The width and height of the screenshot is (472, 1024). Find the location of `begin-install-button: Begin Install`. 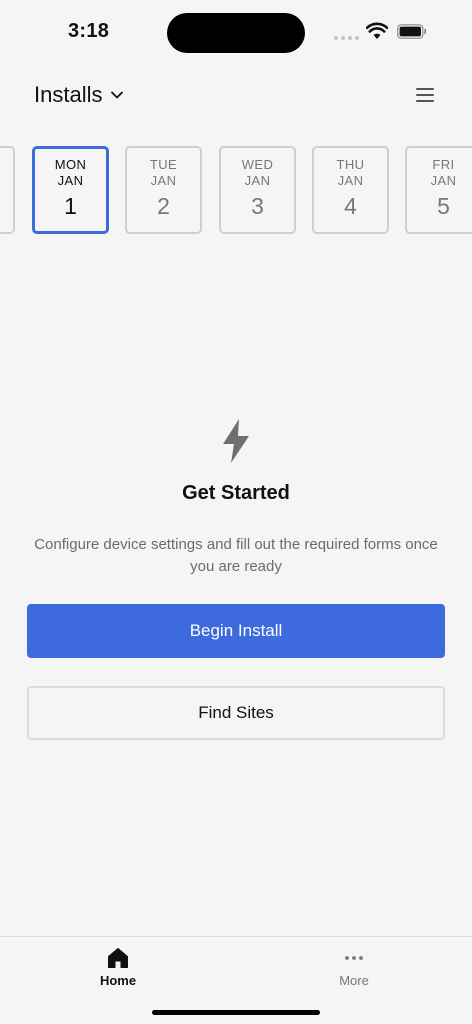

begin-install-button: Begin Install is located at coordinates (236, 631).